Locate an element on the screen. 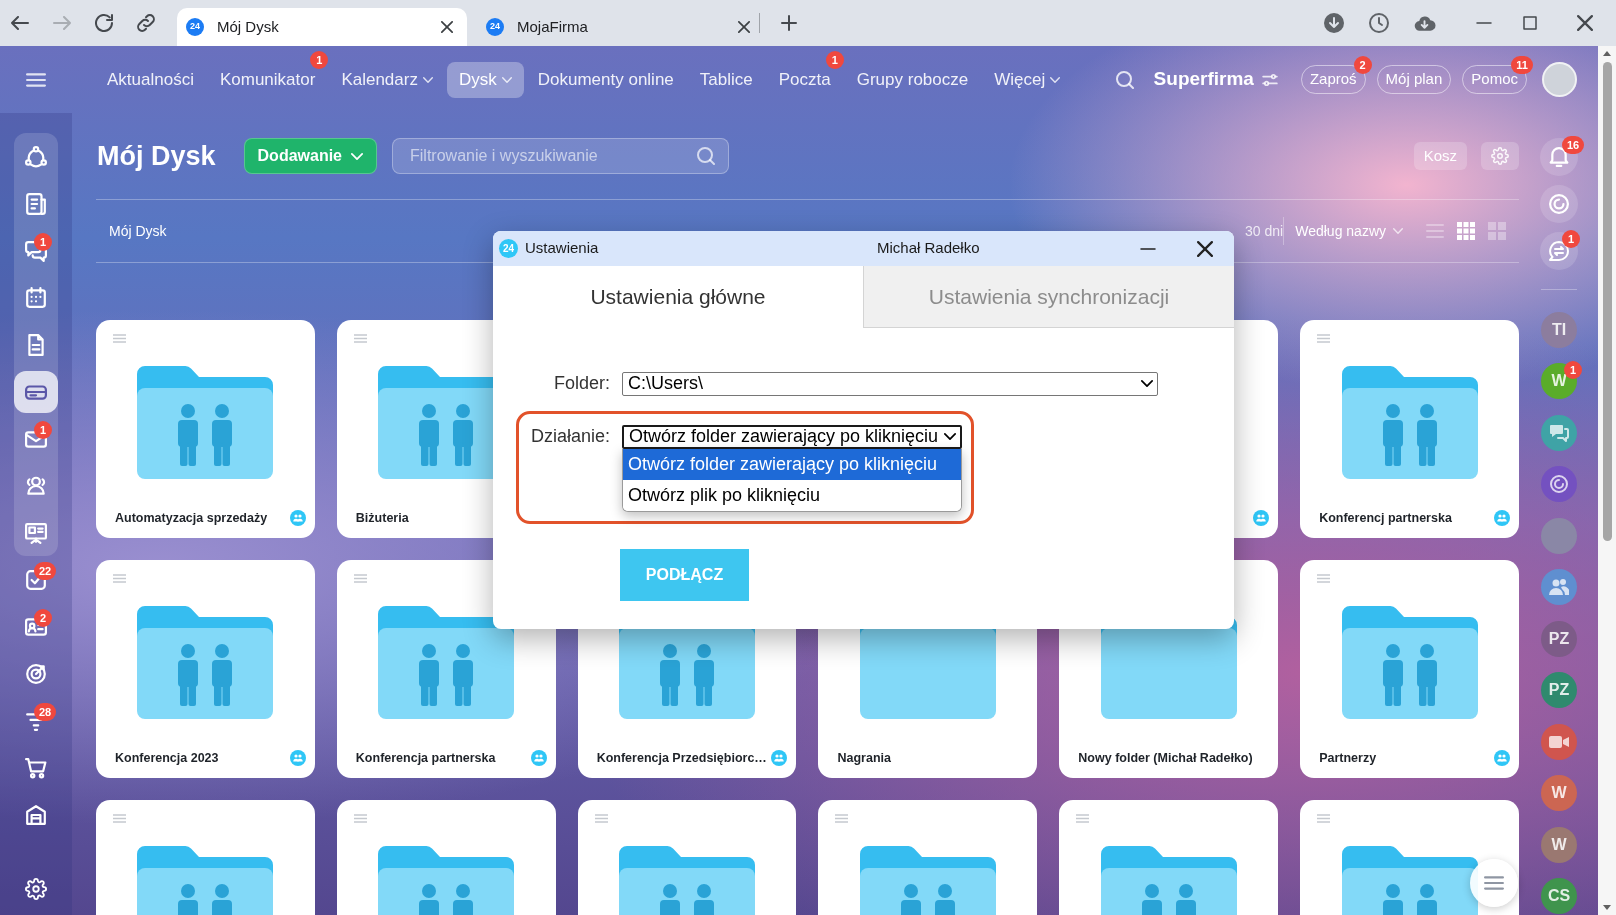 This screenshot has width=1616, height=915. sidebar-item: 2 is located at coordinates (36, 626).